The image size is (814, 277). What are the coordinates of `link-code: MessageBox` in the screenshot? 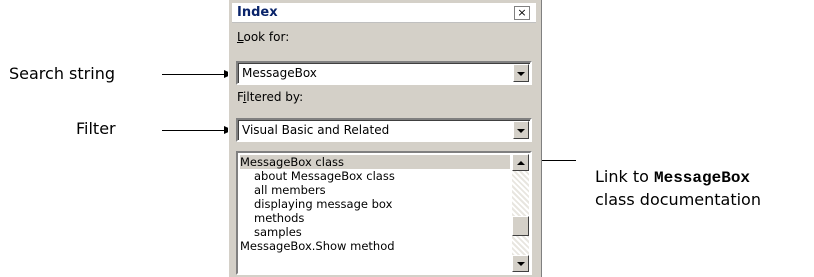 It's located at (702, 178).